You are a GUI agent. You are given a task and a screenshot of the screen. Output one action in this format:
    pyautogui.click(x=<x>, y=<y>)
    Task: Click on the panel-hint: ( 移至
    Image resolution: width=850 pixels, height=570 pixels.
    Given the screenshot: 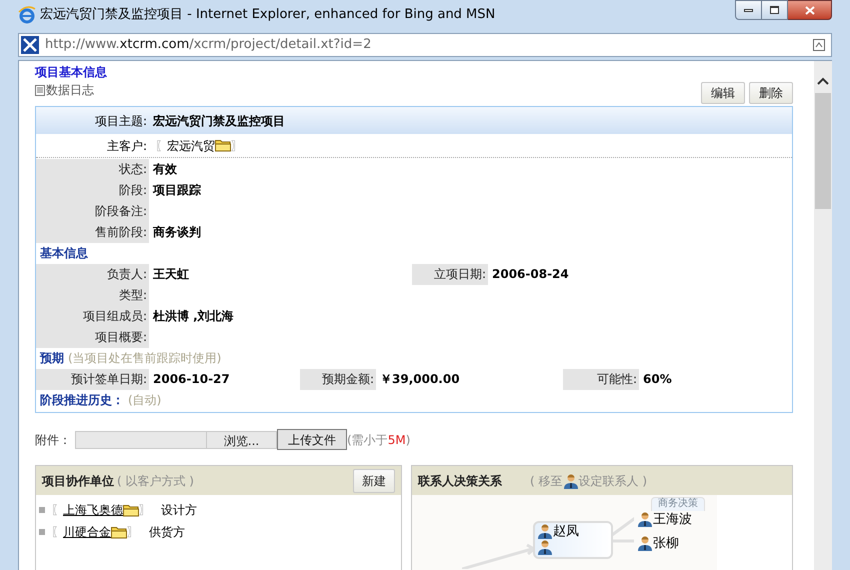 What is the action you would take?
    pyautogui.click(x=546, y=481)
    